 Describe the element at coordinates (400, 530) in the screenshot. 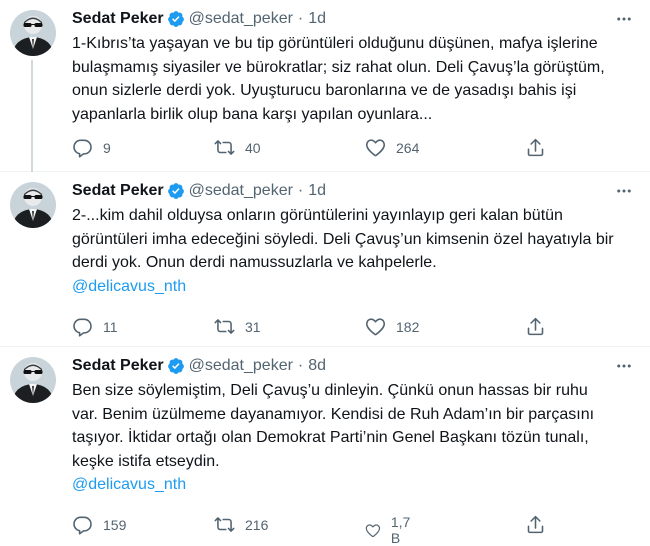

I see `like-count: 1,7 B` at that location.